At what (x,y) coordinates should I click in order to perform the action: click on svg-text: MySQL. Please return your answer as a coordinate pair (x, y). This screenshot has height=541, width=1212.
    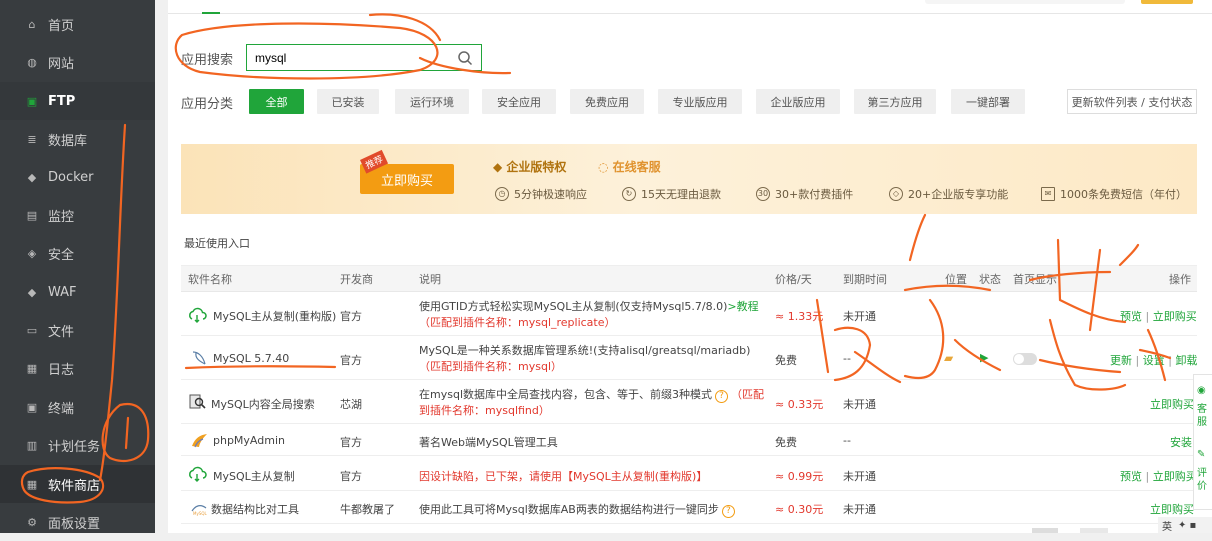
    Looking at the image, I should click on (200, 513).